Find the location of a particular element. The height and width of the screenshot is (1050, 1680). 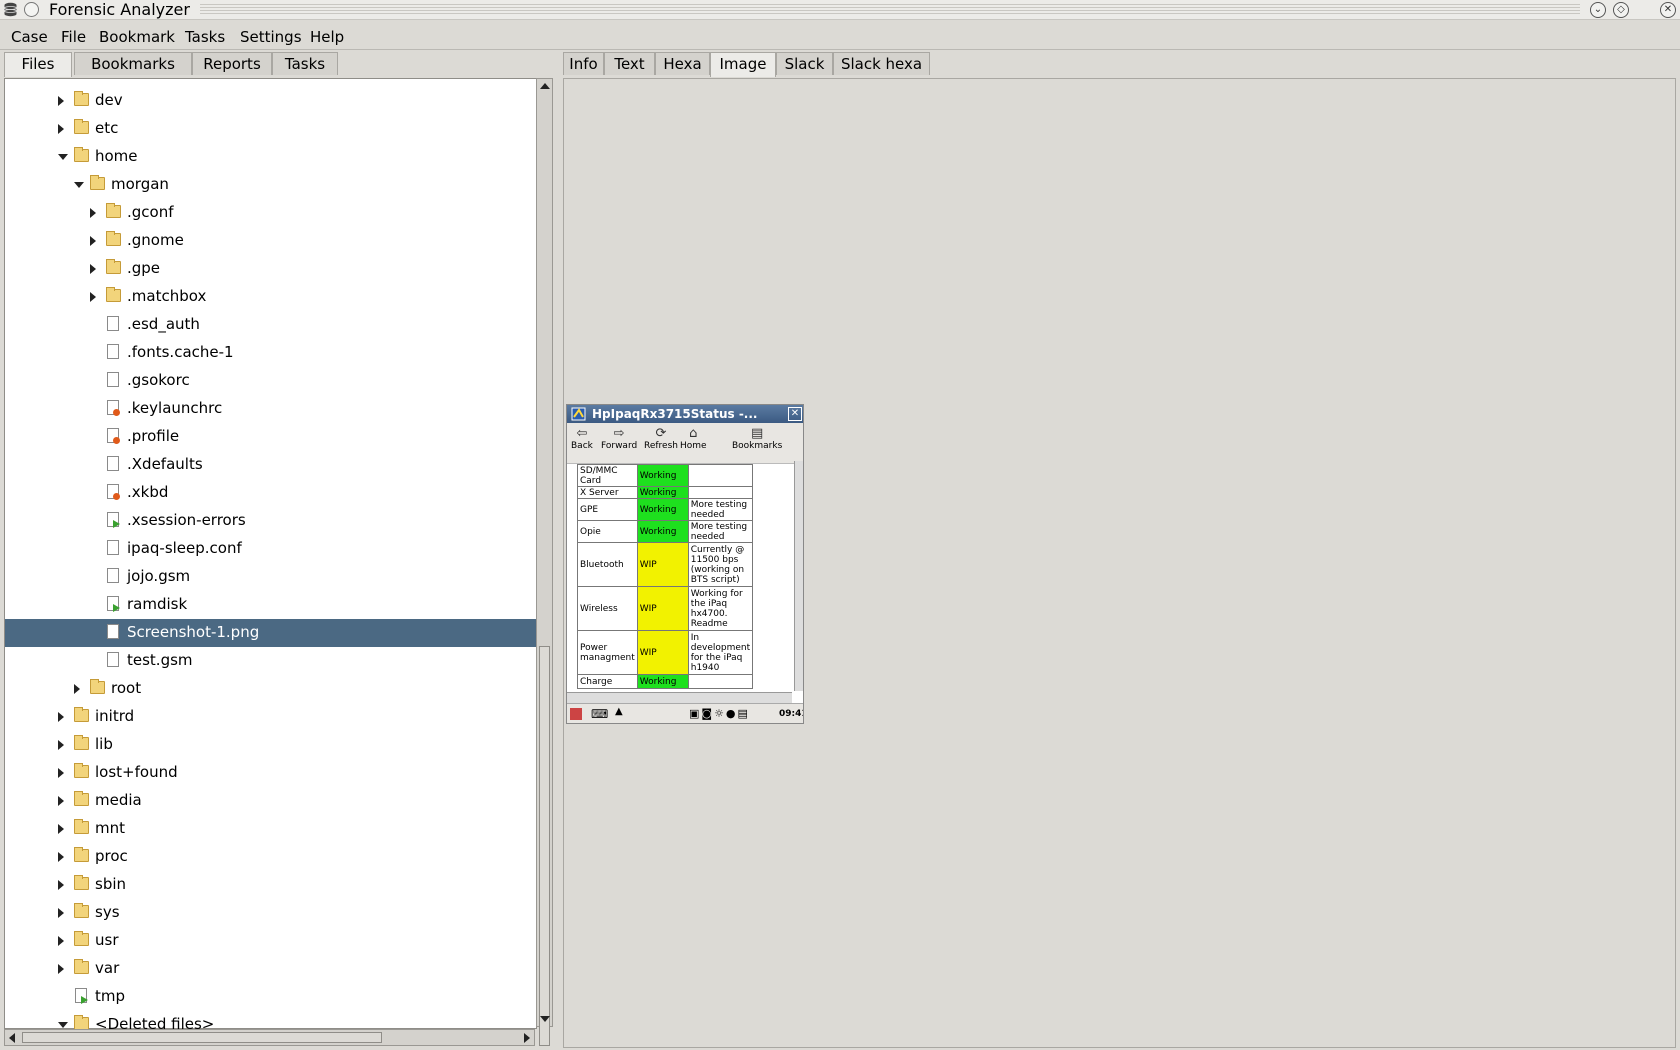

menu-bookmark: Bookmark is located at coordinates (137, 37).